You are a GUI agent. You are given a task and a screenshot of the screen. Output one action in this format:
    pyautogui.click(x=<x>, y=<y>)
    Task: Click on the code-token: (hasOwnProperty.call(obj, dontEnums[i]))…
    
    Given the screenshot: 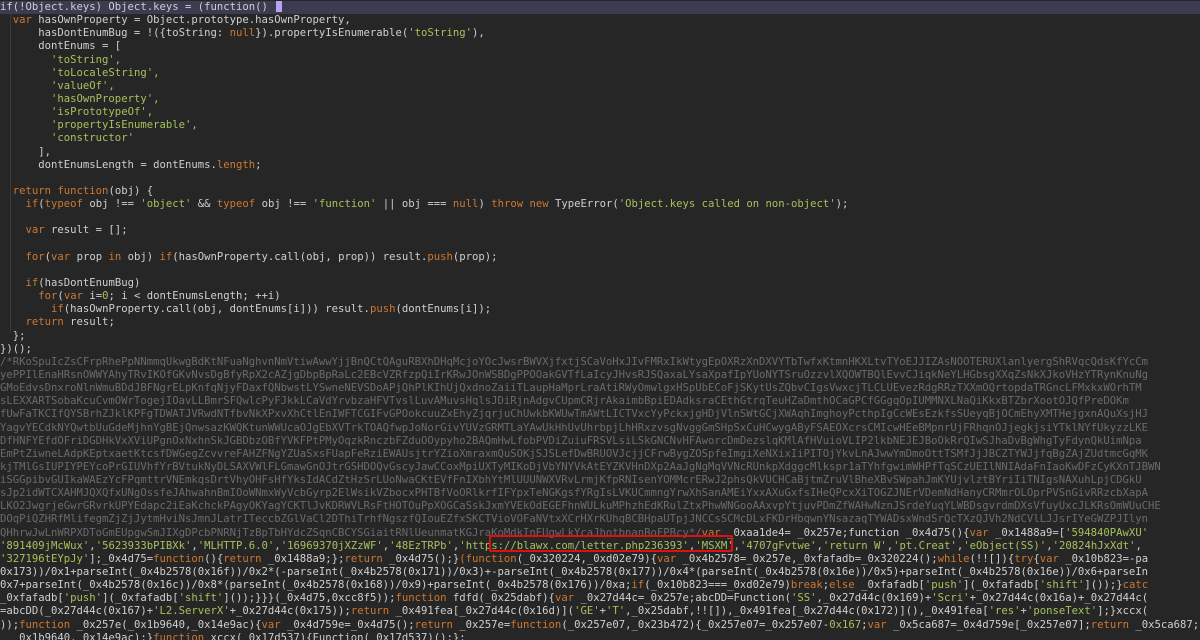 What is the action you would take?
    pyautogui.click(x=216, y=309)
    